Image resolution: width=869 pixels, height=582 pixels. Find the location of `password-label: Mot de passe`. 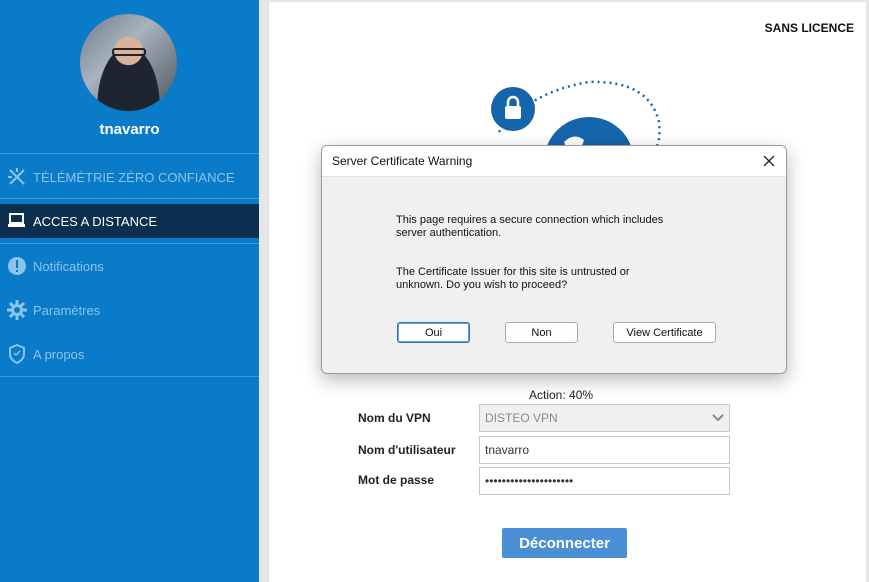

password-label: Mot de passe is located at coordinates (396, 480).